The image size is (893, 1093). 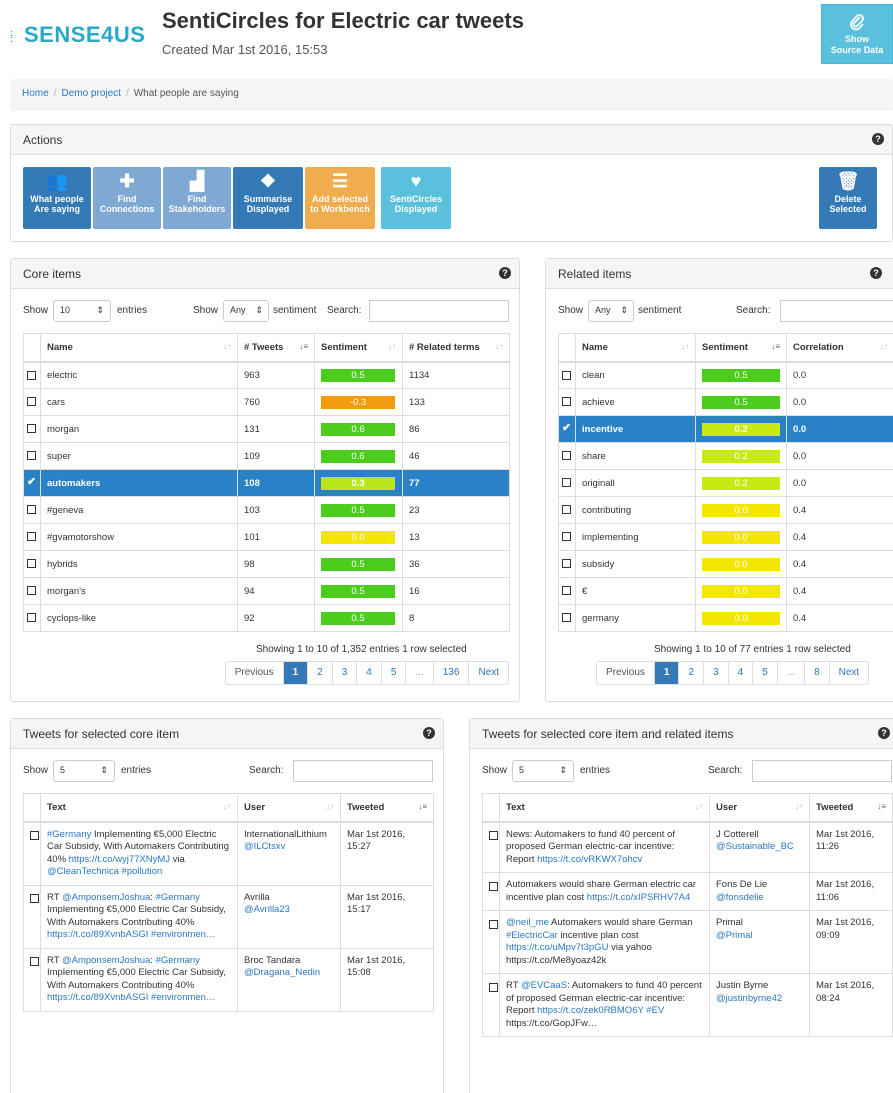 I want to click on page-button: 8, so click(x=817, y=673).